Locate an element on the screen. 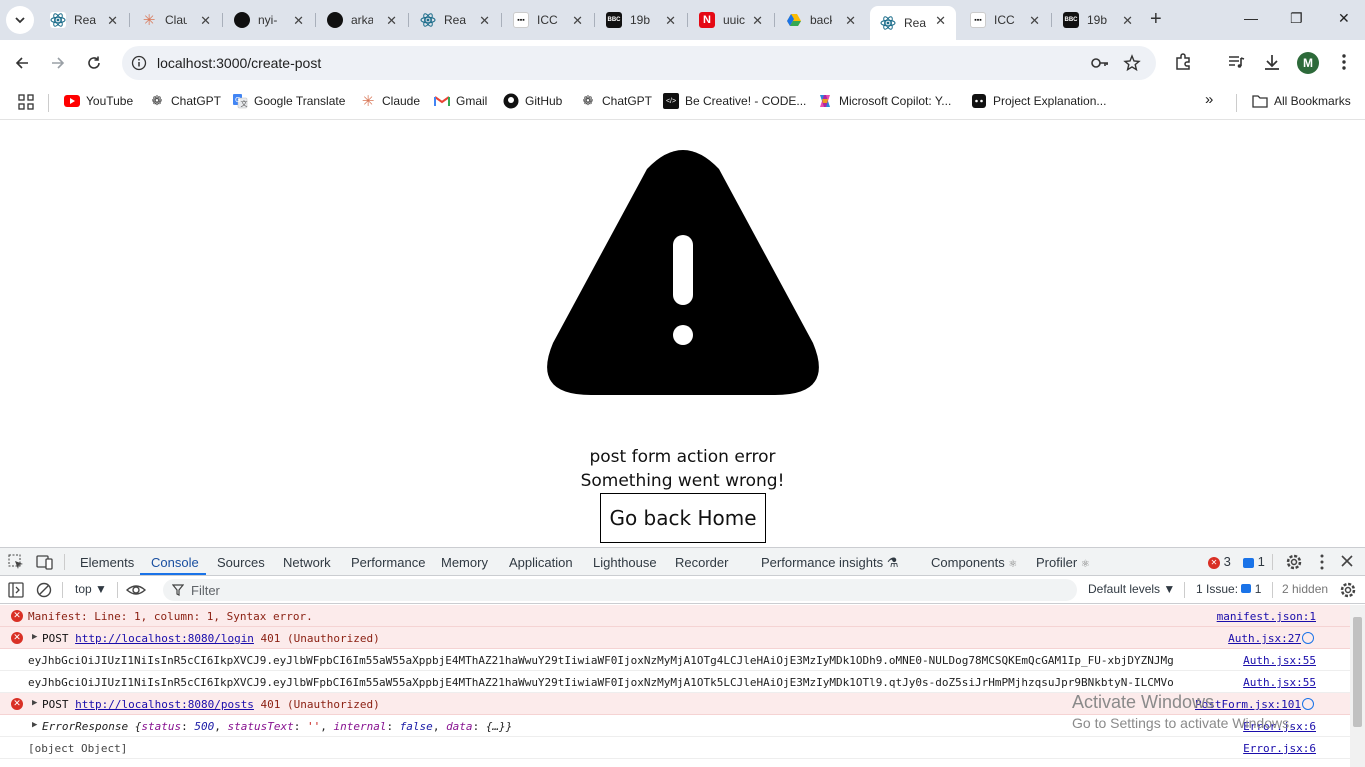  devtools-menu-icon is located at coordinates (1322, 562).